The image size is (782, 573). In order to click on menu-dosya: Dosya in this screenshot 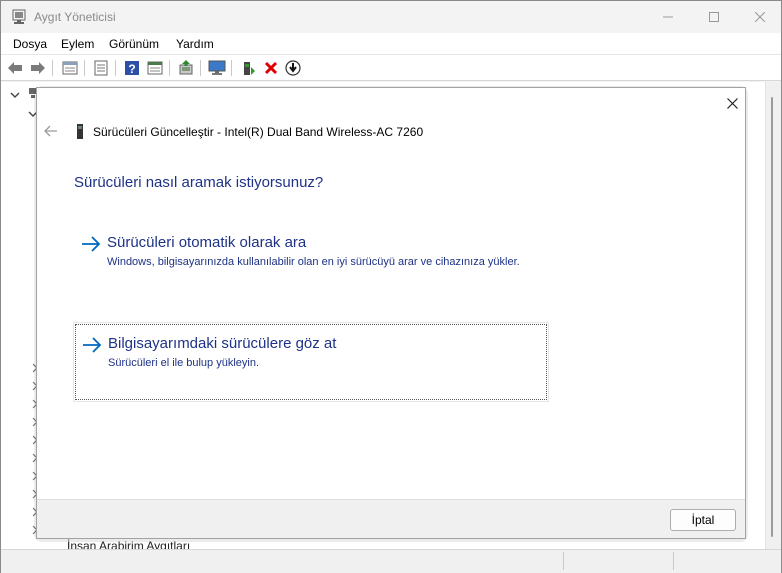, I will do `click(30, 44)`.